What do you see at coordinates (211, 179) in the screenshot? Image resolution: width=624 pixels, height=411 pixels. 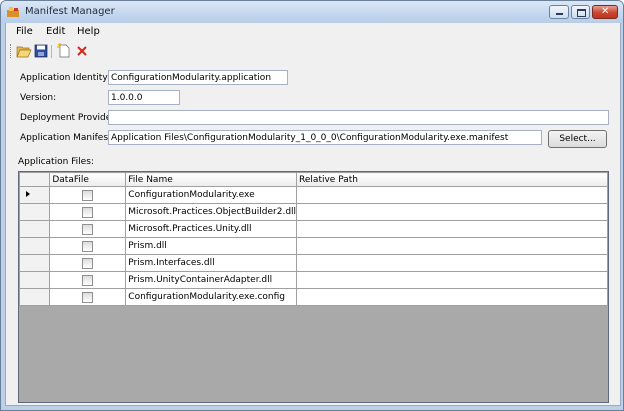 I see `column-filename: File Name` at bounding box center [211, 179].